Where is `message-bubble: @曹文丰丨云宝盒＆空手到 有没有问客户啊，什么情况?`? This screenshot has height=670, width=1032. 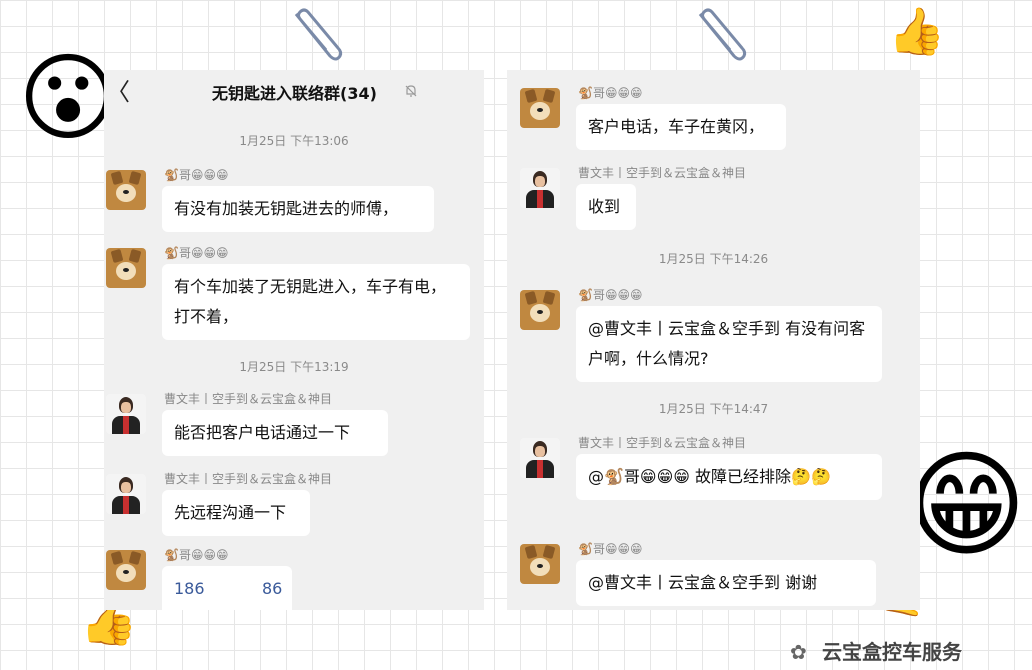
message-bubble: @曹文丰丨云宝盒＆空手到 有没有问客户啊，什么情况? is located at coordinates (729, 344).